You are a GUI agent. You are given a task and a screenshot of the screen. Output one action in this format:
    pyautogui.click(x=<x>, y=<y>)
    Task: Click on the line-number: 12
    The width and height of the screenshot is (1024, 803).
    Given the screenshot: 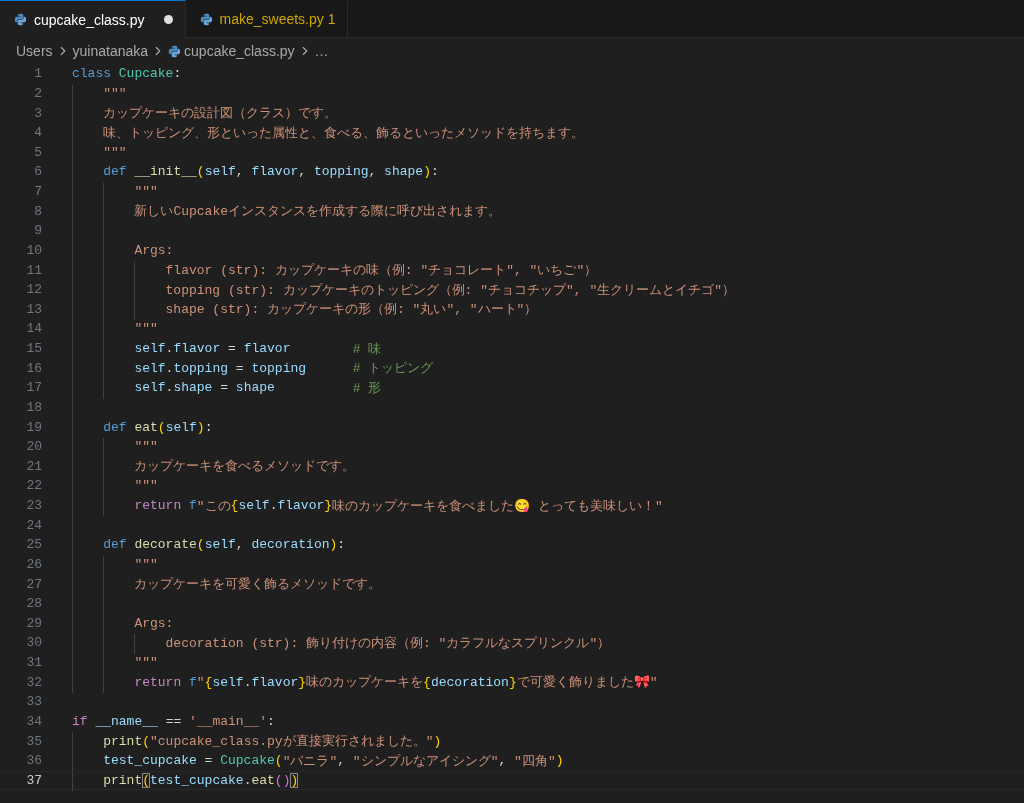 What is the action you would take?
    pyautogui.click(x=33, y=290)
    